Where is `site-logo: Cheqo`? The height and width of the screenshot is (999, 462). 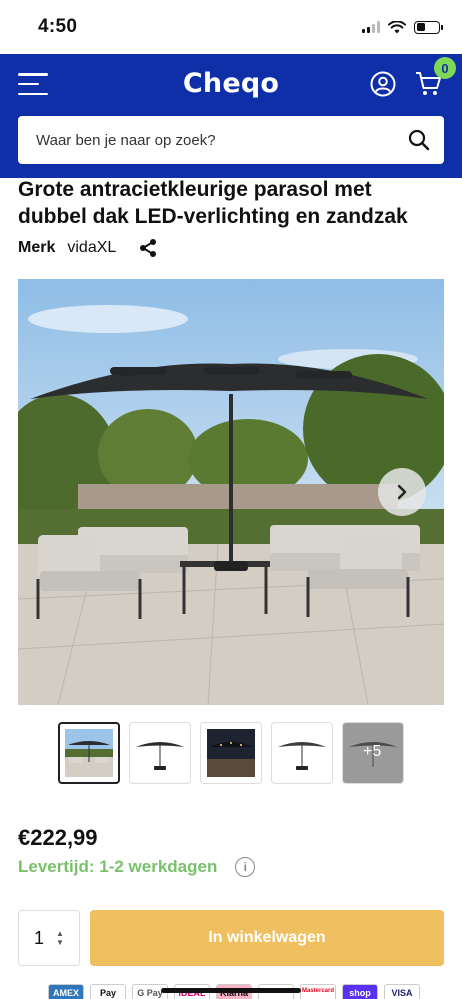
site-logo: Cheqo is located at coordinates (231, 83).